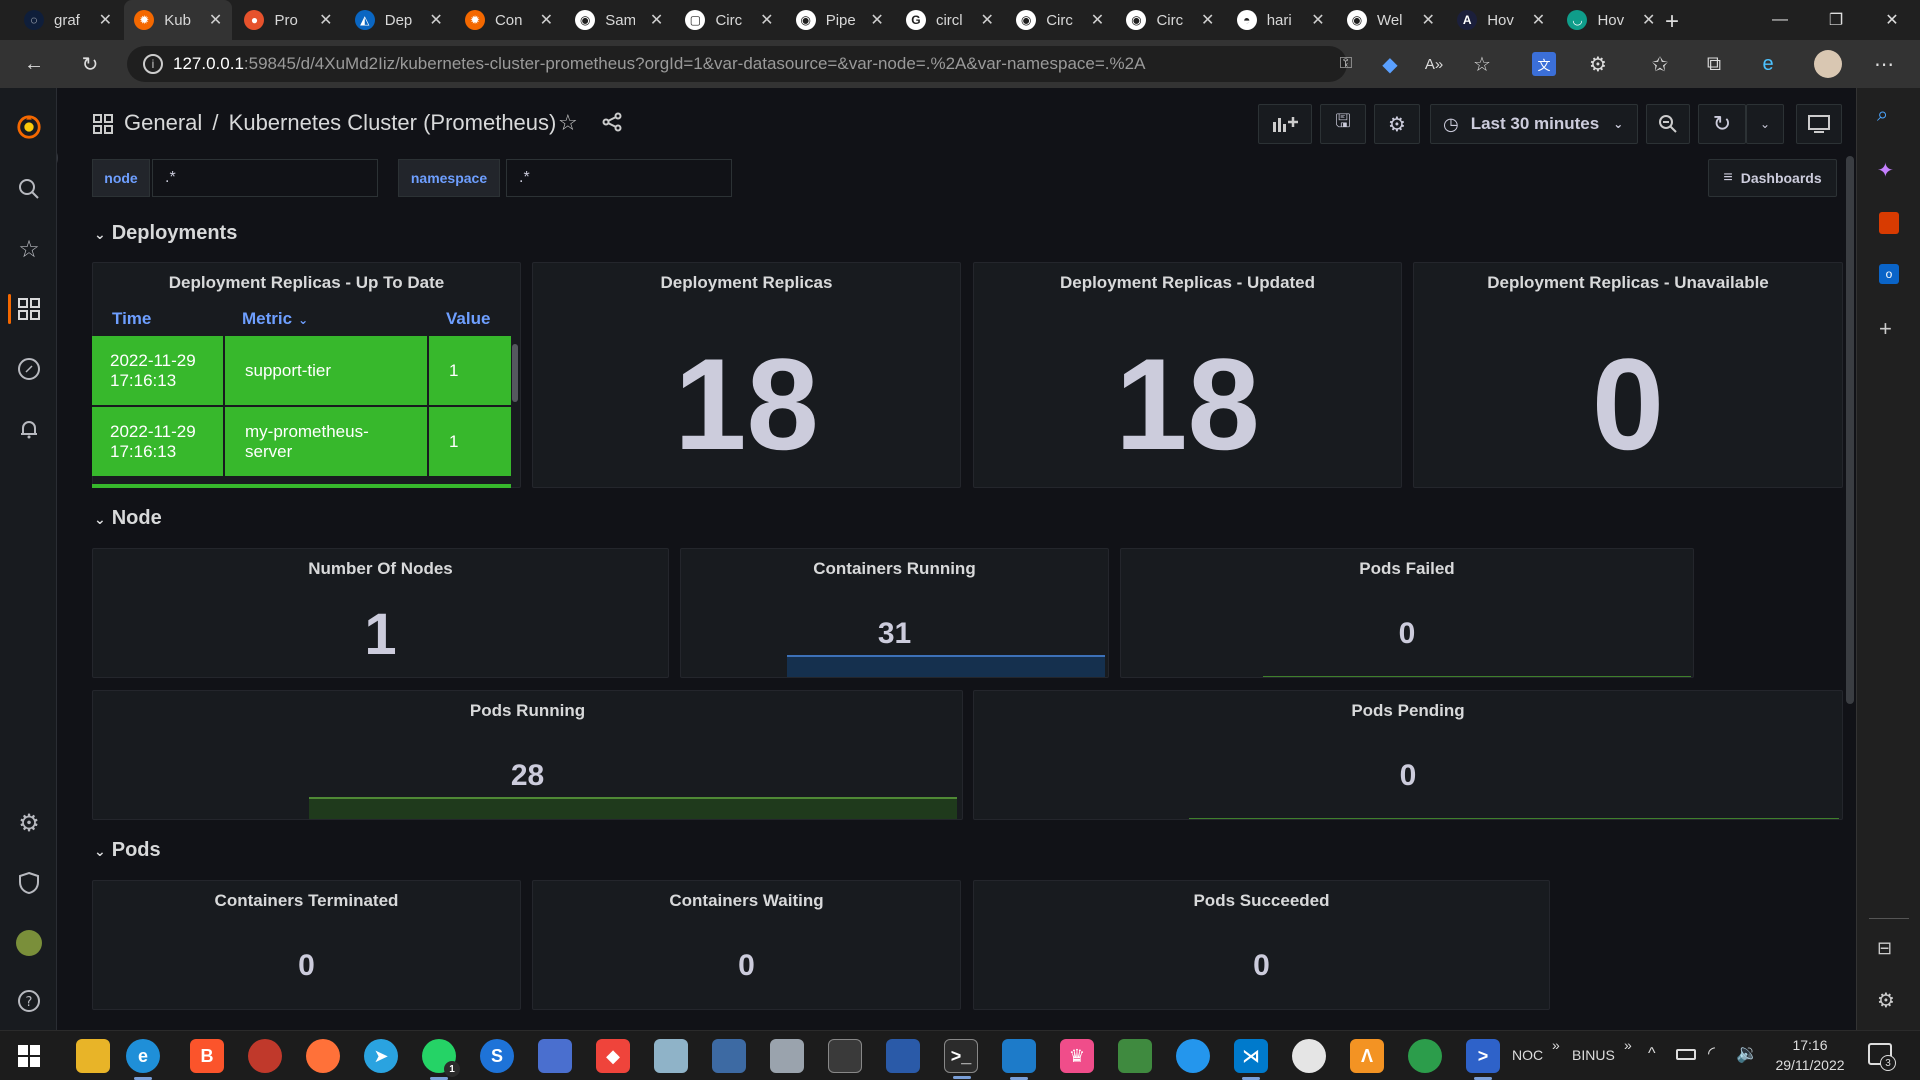 Image resolution: width=1920 pixels, height=1080 pixels. Describe the element at coordinates (1722, 124) in the screenshot. I see `refresh-icon: ↻` at that location.